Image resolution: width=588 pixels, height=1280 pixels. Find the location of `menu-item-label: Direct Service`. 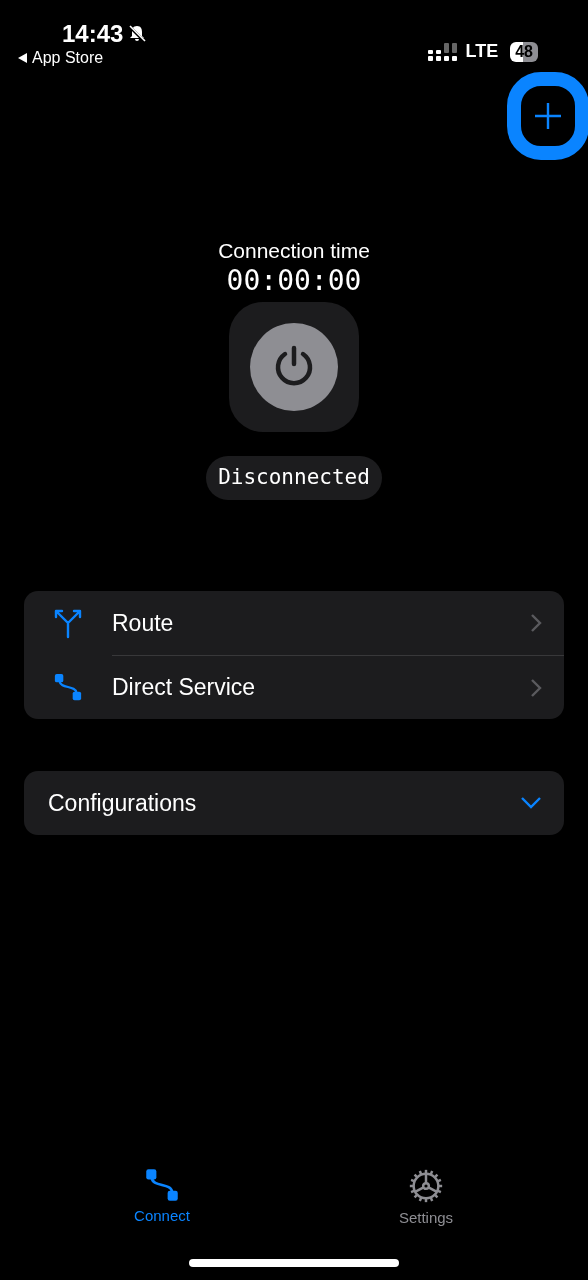

menu-item-label: Direct Service is located at coordinates (184, 688).